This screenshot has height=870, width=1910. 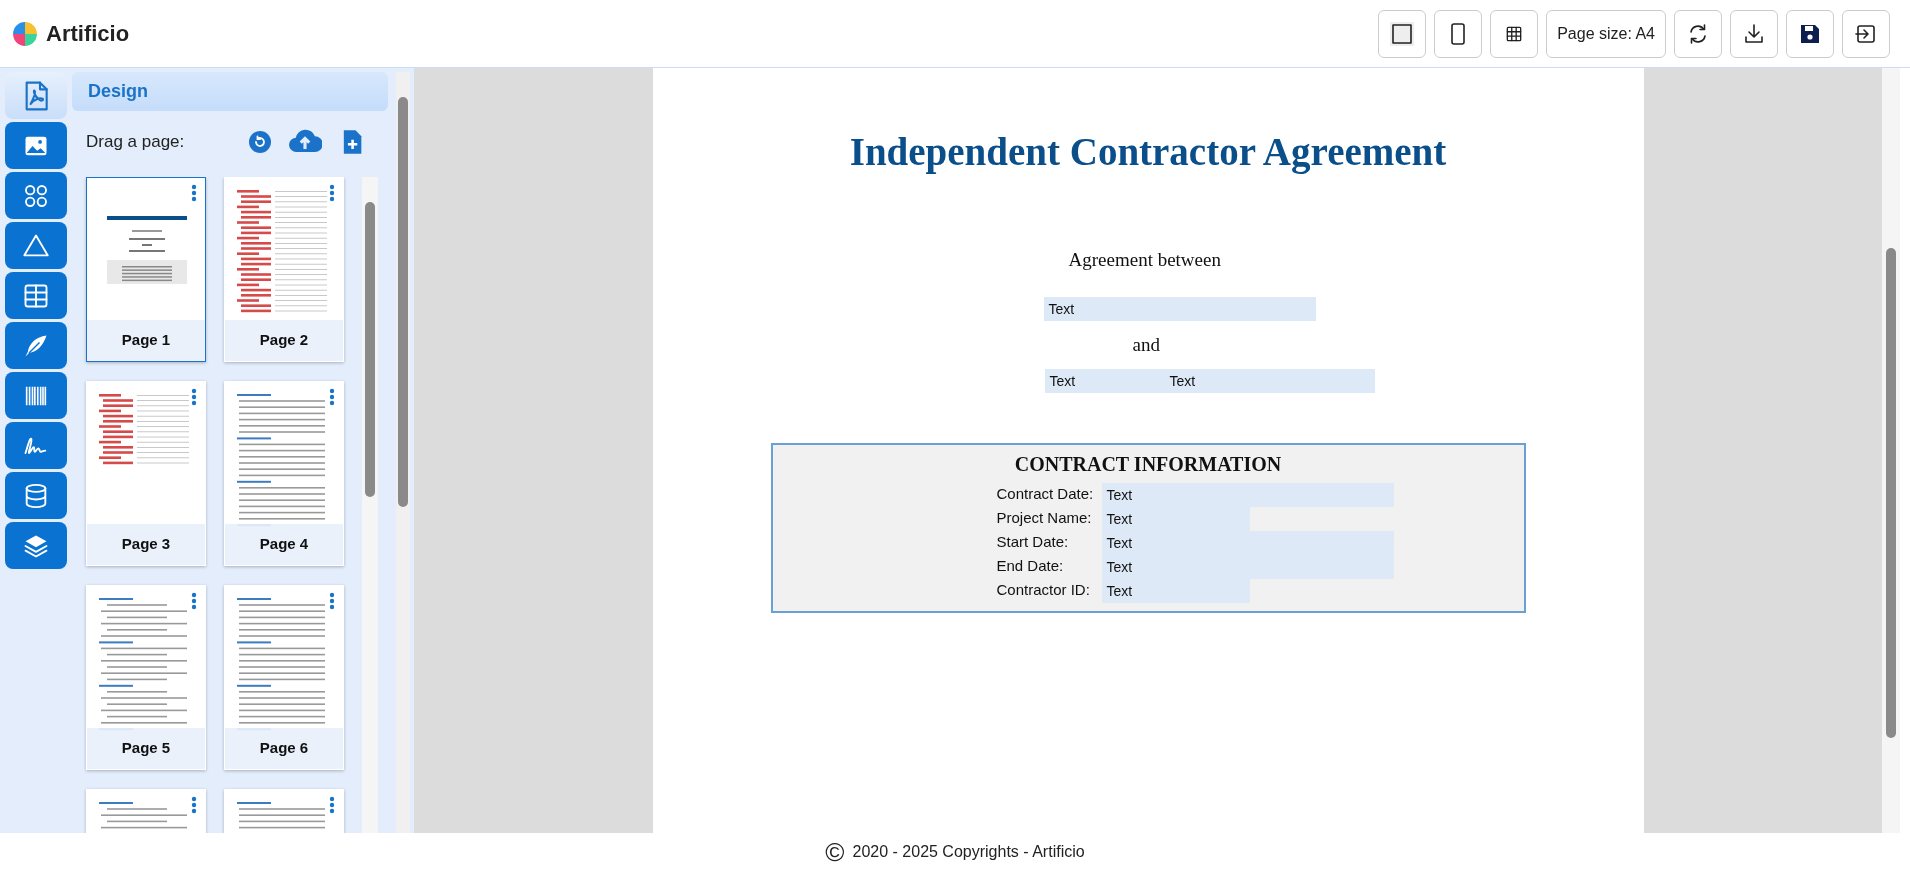 I want to click on app-name: Artificio, so click(x=88, y=34).